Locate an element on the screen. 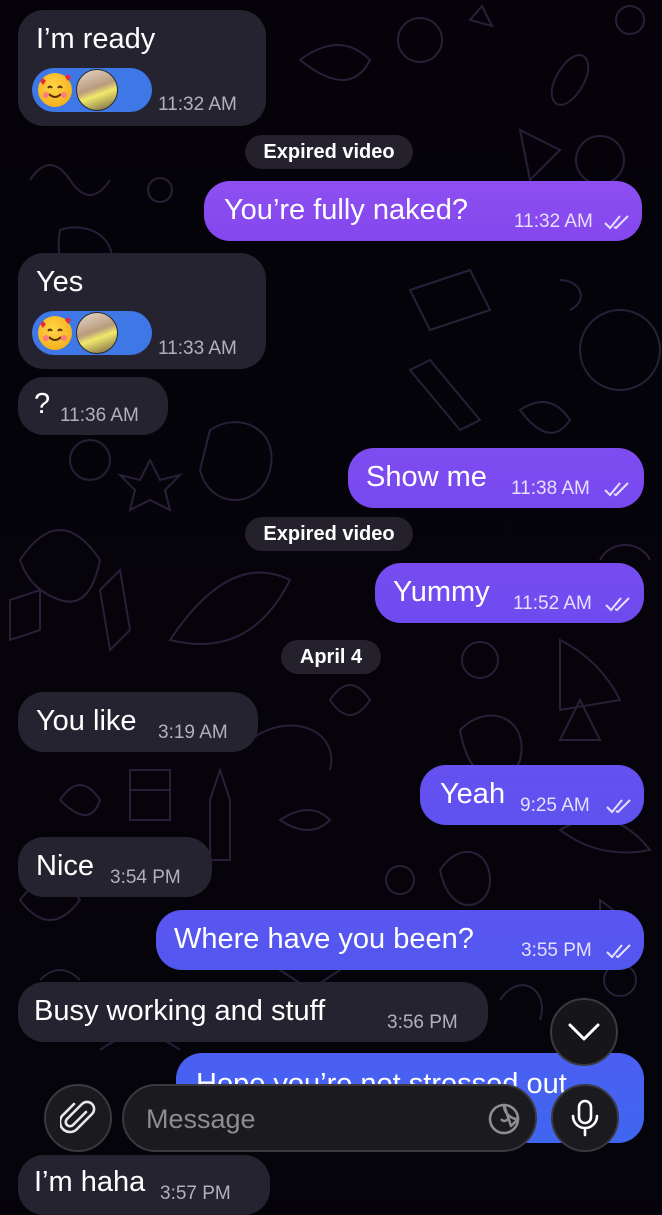 This screenshot has width=662, height=1215. incoming-message: ? 11:36 AM is located at coordinates (93, 406).